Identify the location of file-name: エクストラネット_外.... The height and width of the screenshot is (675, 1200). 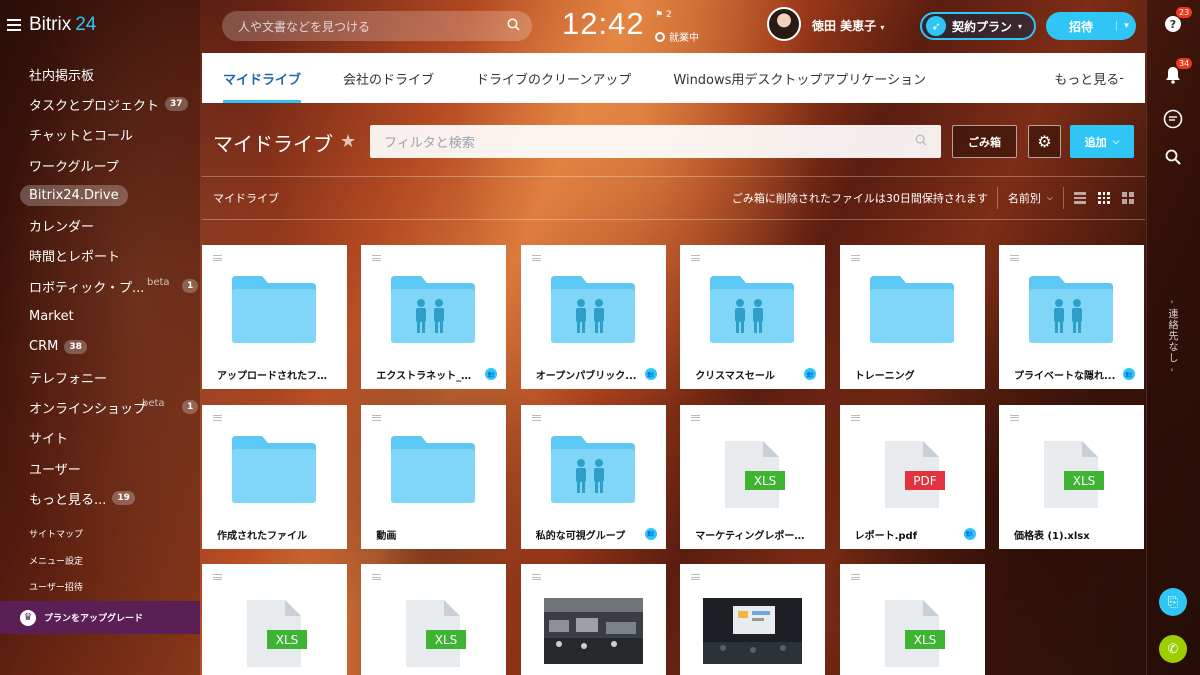
(427, 374).